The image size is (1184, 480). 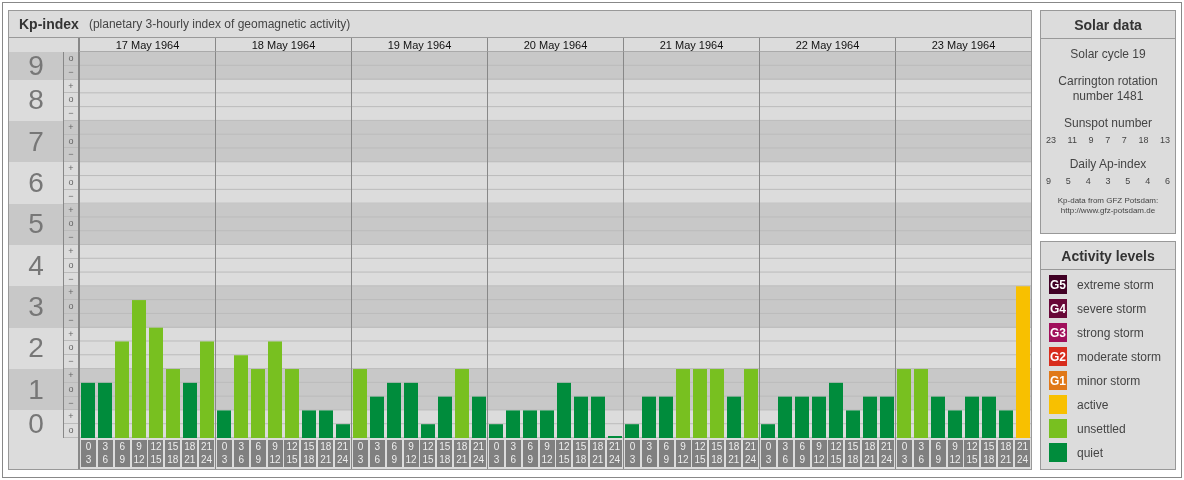 What do you see at coordinates (1108, 25) in the screenshot?
I see `panel-heading: Solar data` at bounding box center [1108, 25].